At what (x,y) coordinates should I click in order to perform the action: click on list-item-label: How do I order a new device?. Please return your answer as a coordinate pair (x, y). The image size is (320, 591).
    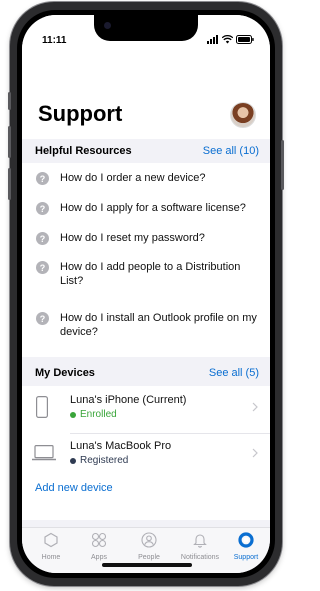
    Looking at the image, I should click on (133, 178).